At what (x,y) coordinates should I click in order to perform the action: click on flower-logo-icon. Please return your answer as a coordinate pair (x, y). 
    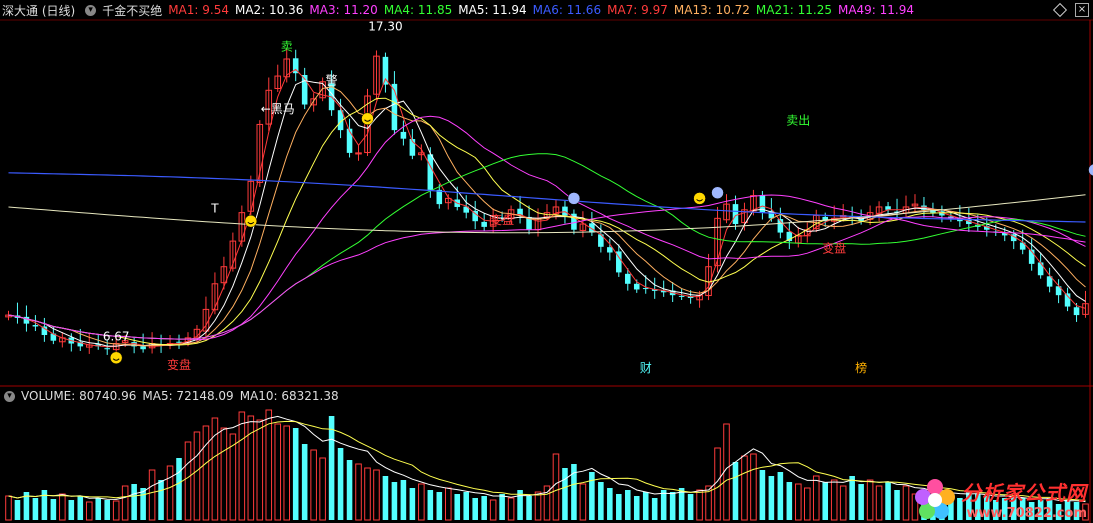
    Looking at the image, I should click on (935, 499).